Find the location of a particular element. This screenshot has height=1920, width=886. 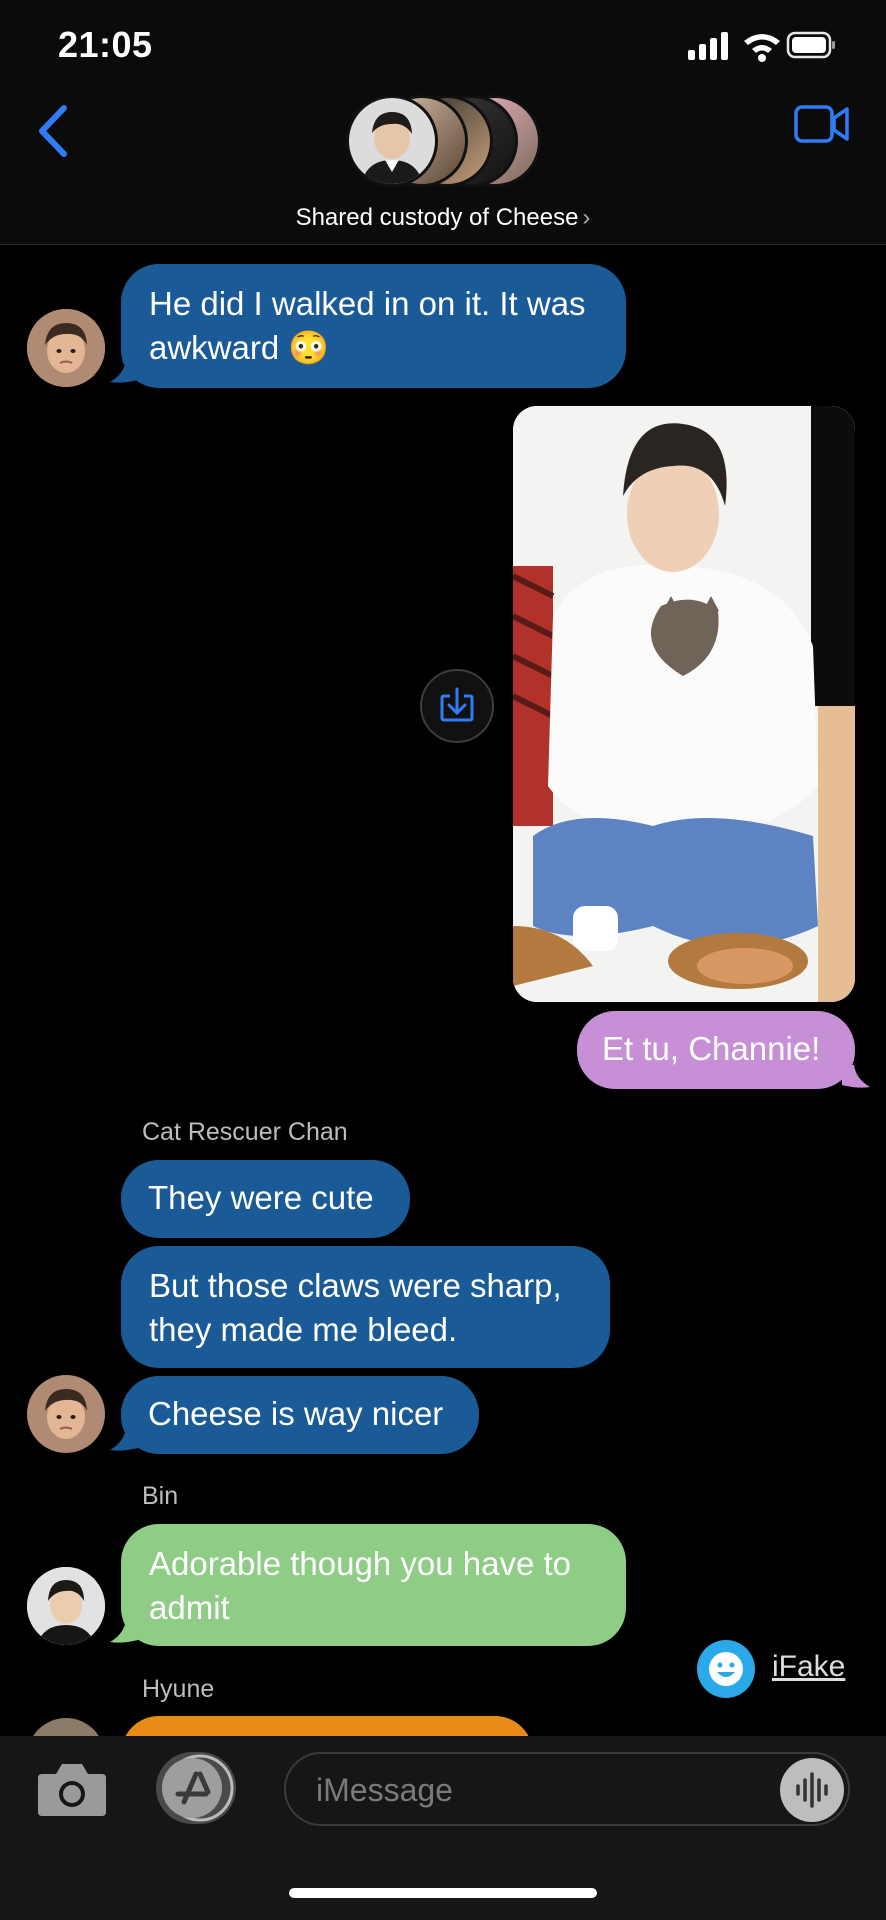

message-bubble: Adorable though you have to admit is located at coordinates (373, 1585).